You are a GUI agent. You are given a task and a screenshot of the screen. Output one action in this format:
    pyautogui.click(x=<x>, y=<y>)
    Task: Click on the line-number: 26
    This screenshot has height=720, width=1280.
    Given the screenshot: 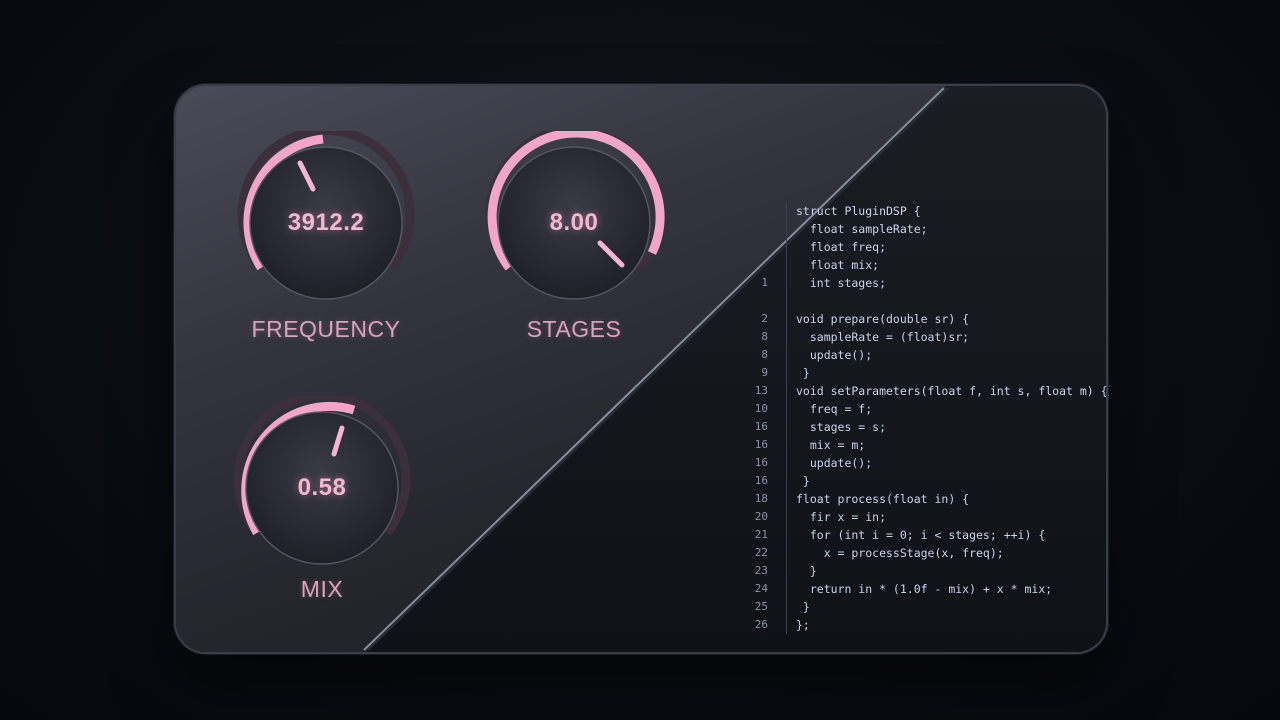 What is the action you would take?
    pyautogui.click(x=761, y=624)
    